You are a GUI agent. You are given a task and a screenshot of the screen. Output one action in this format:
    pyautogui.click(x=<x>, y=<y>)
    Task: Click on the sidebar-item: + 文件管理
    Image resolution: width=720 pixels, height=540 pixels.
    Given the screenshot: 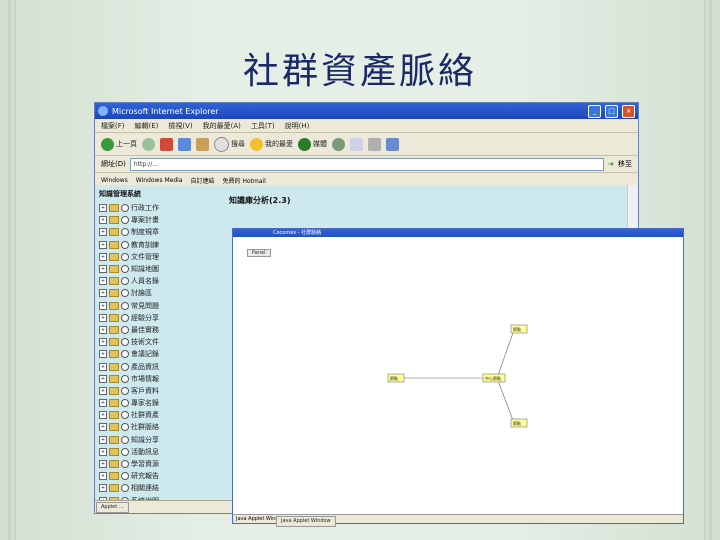 What is the action you would take?
    pyautogui.click(x=159, y=257)
    